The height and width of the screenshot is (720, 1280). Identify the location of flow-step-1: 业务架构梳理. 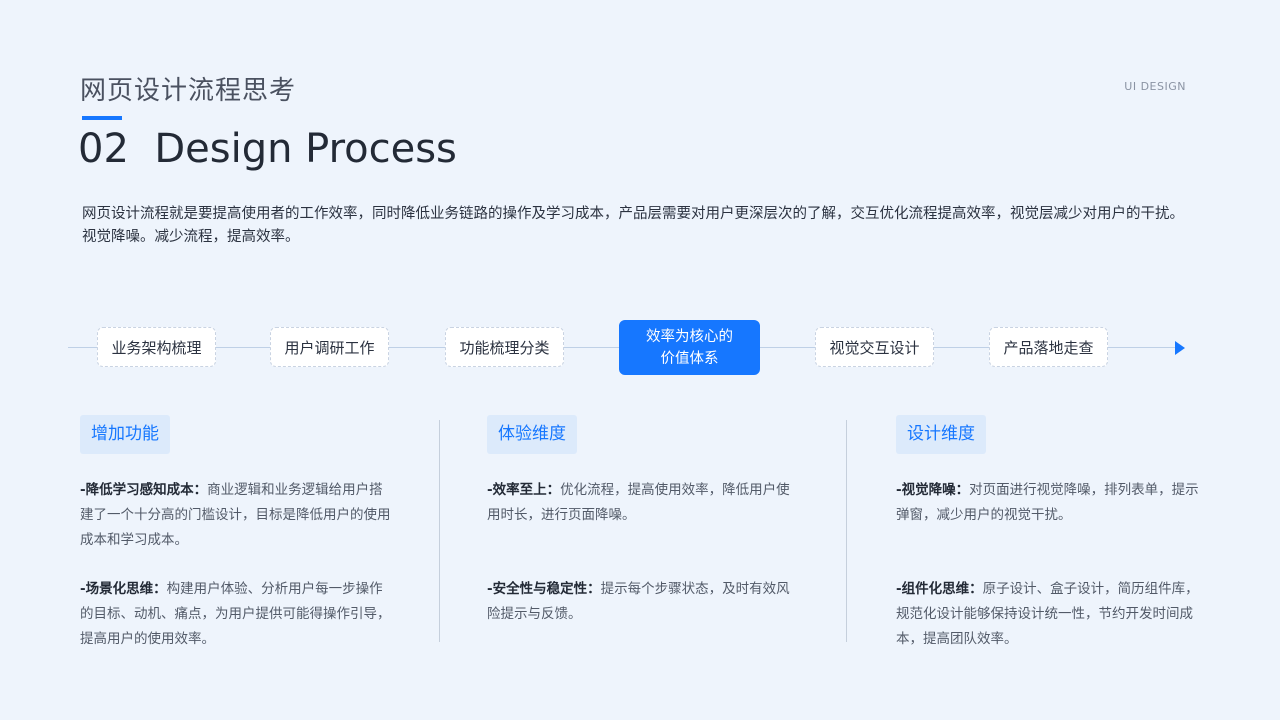
(156, 347).